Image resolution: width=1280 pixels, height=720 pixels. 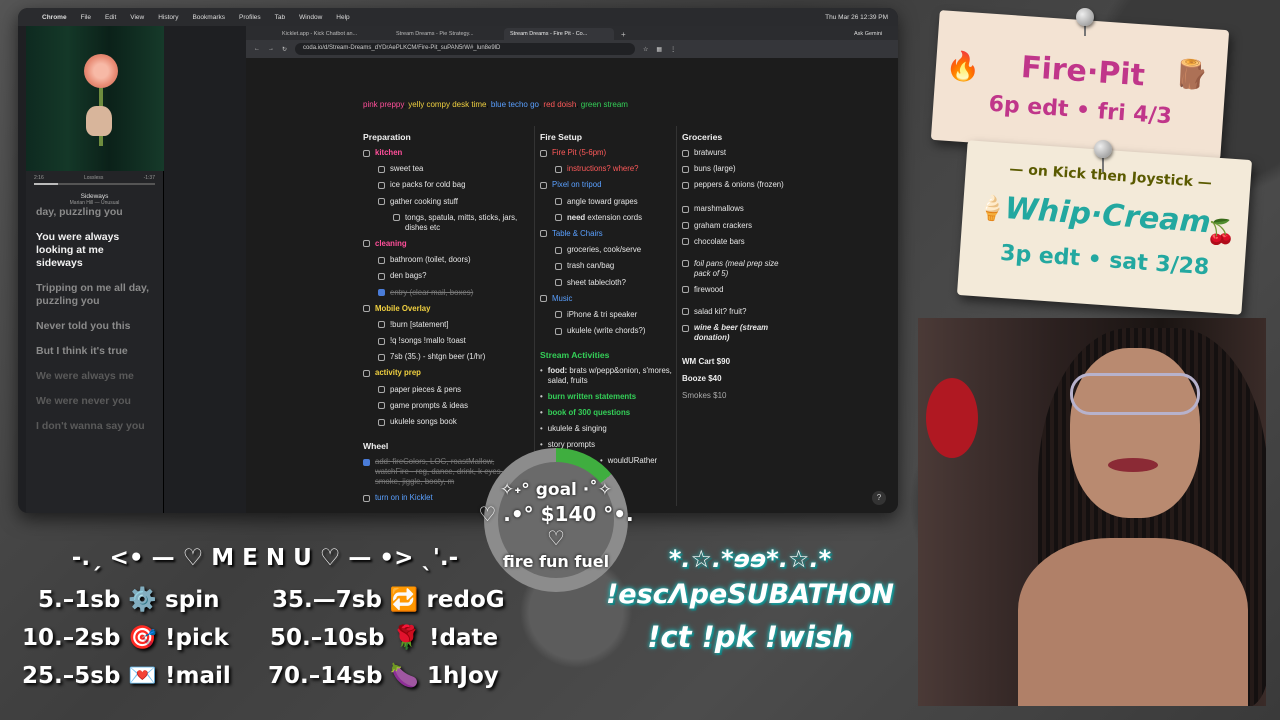 What do you see at coordinates (1085, 17) in the screenshot?
I see `pushpin-icon` at bounding box center [1085, 17].